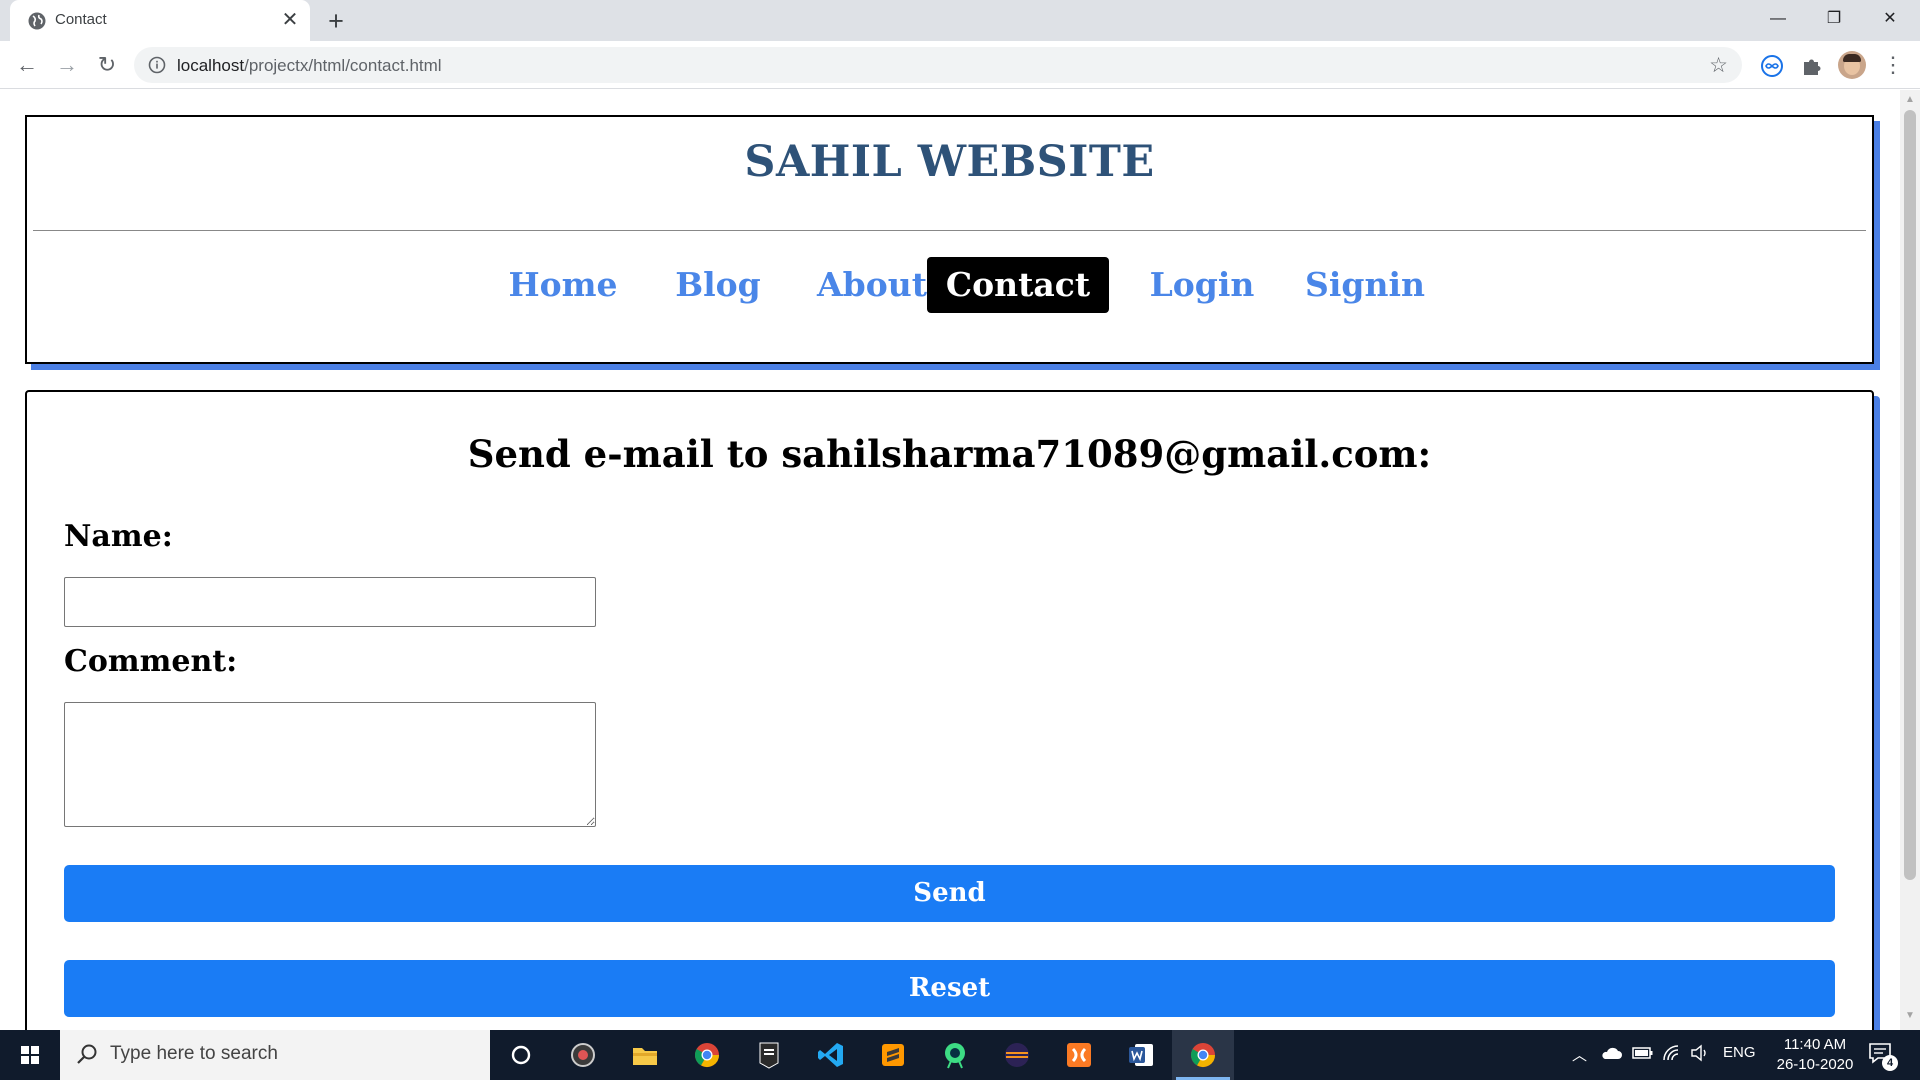 Image resolution: width=1920 pixels, height=1080 pixels. I want to click on obs-icon, so click(583, 1055).